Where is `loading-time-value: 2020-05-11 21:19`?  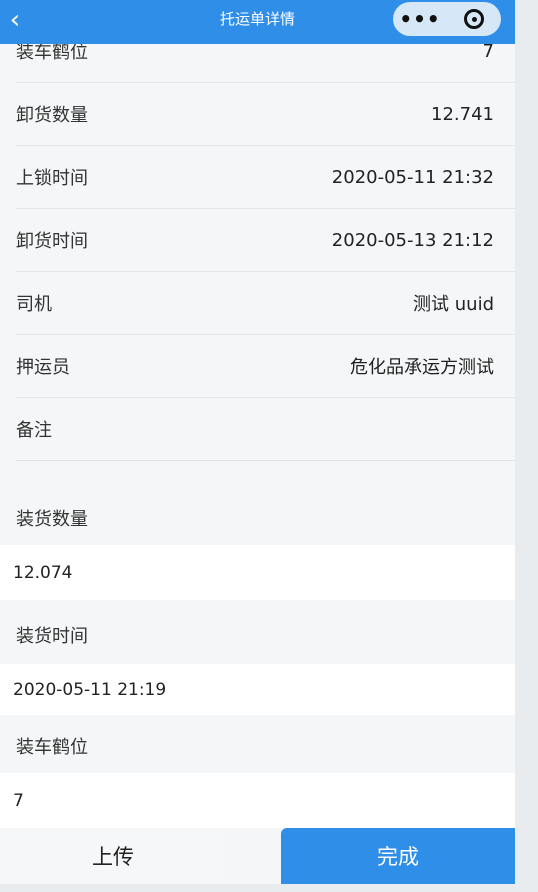
loading-time-value: 2020-05-11 21:19 is located at coordinates (257, 689).